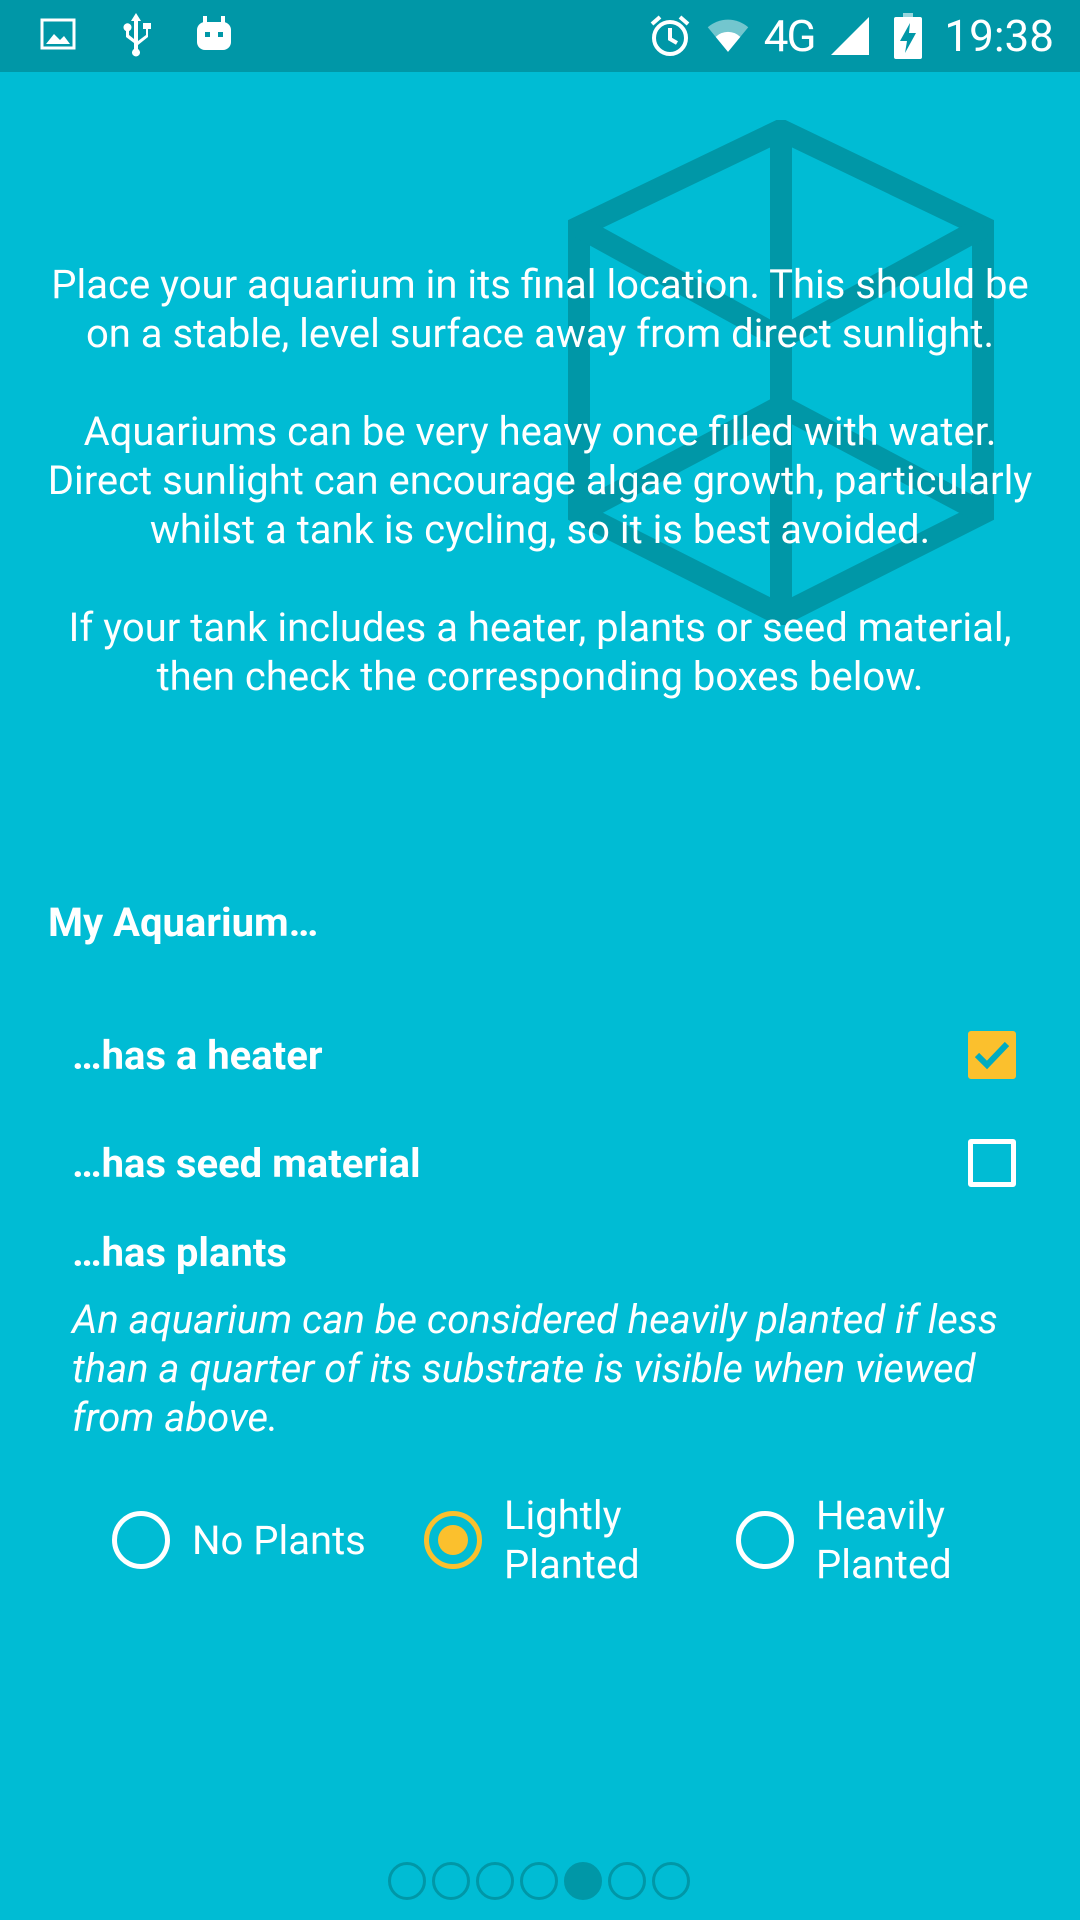 The width and height of the screenshot is (1080, 1920). I want to click on radio-label: Lightly Planted, so click(572, 1540).